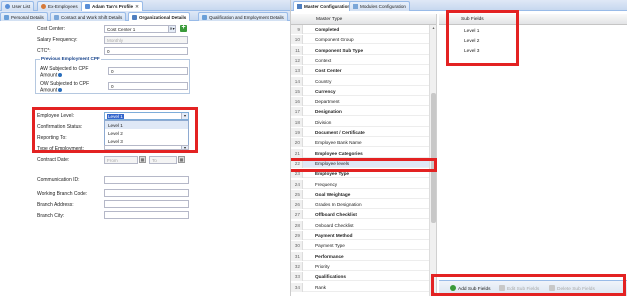 Image resolution: width=627 pixels, height=296 pixels. Describe the element at coordinates (360, 60) in the screenshot. I see `master-type-row: 12 Context` at that location.